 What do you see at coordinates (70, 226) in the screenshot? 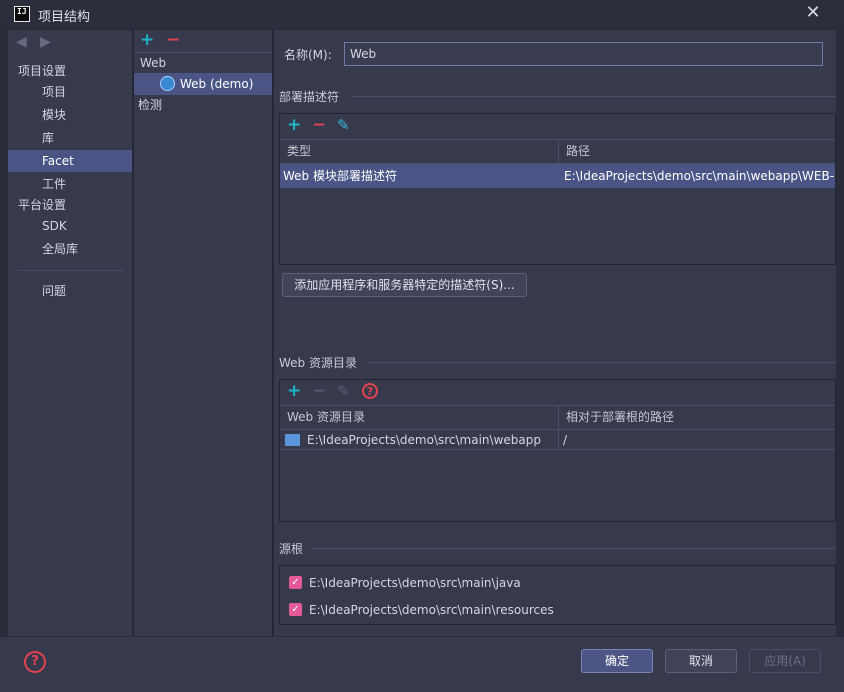
I see `nav-item-sdk: SDK` at bounding box center [70, 226].